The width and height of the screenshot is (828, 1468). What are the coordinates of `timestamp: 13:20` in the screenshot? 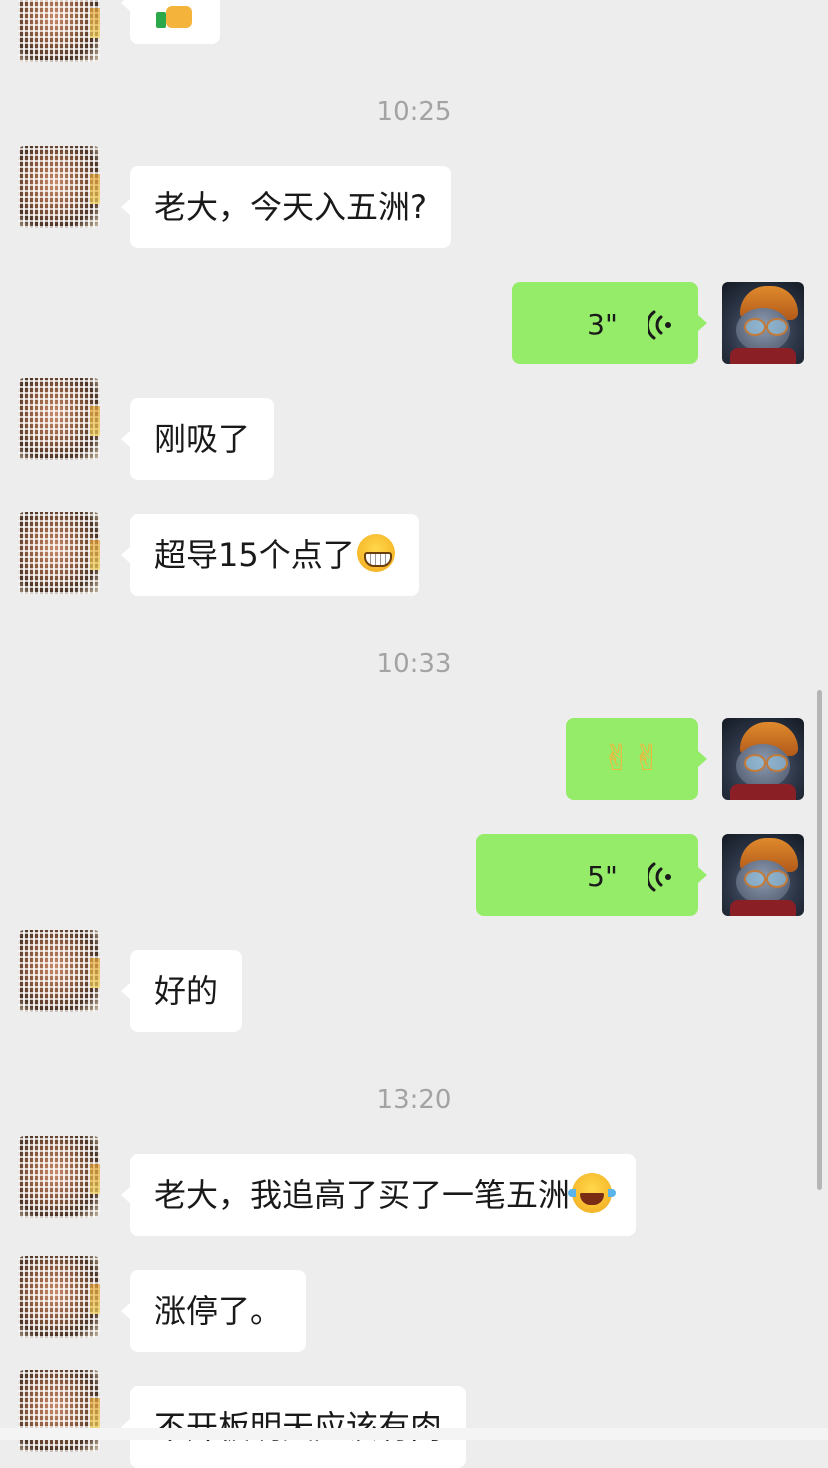 It's located at (414, 1100).